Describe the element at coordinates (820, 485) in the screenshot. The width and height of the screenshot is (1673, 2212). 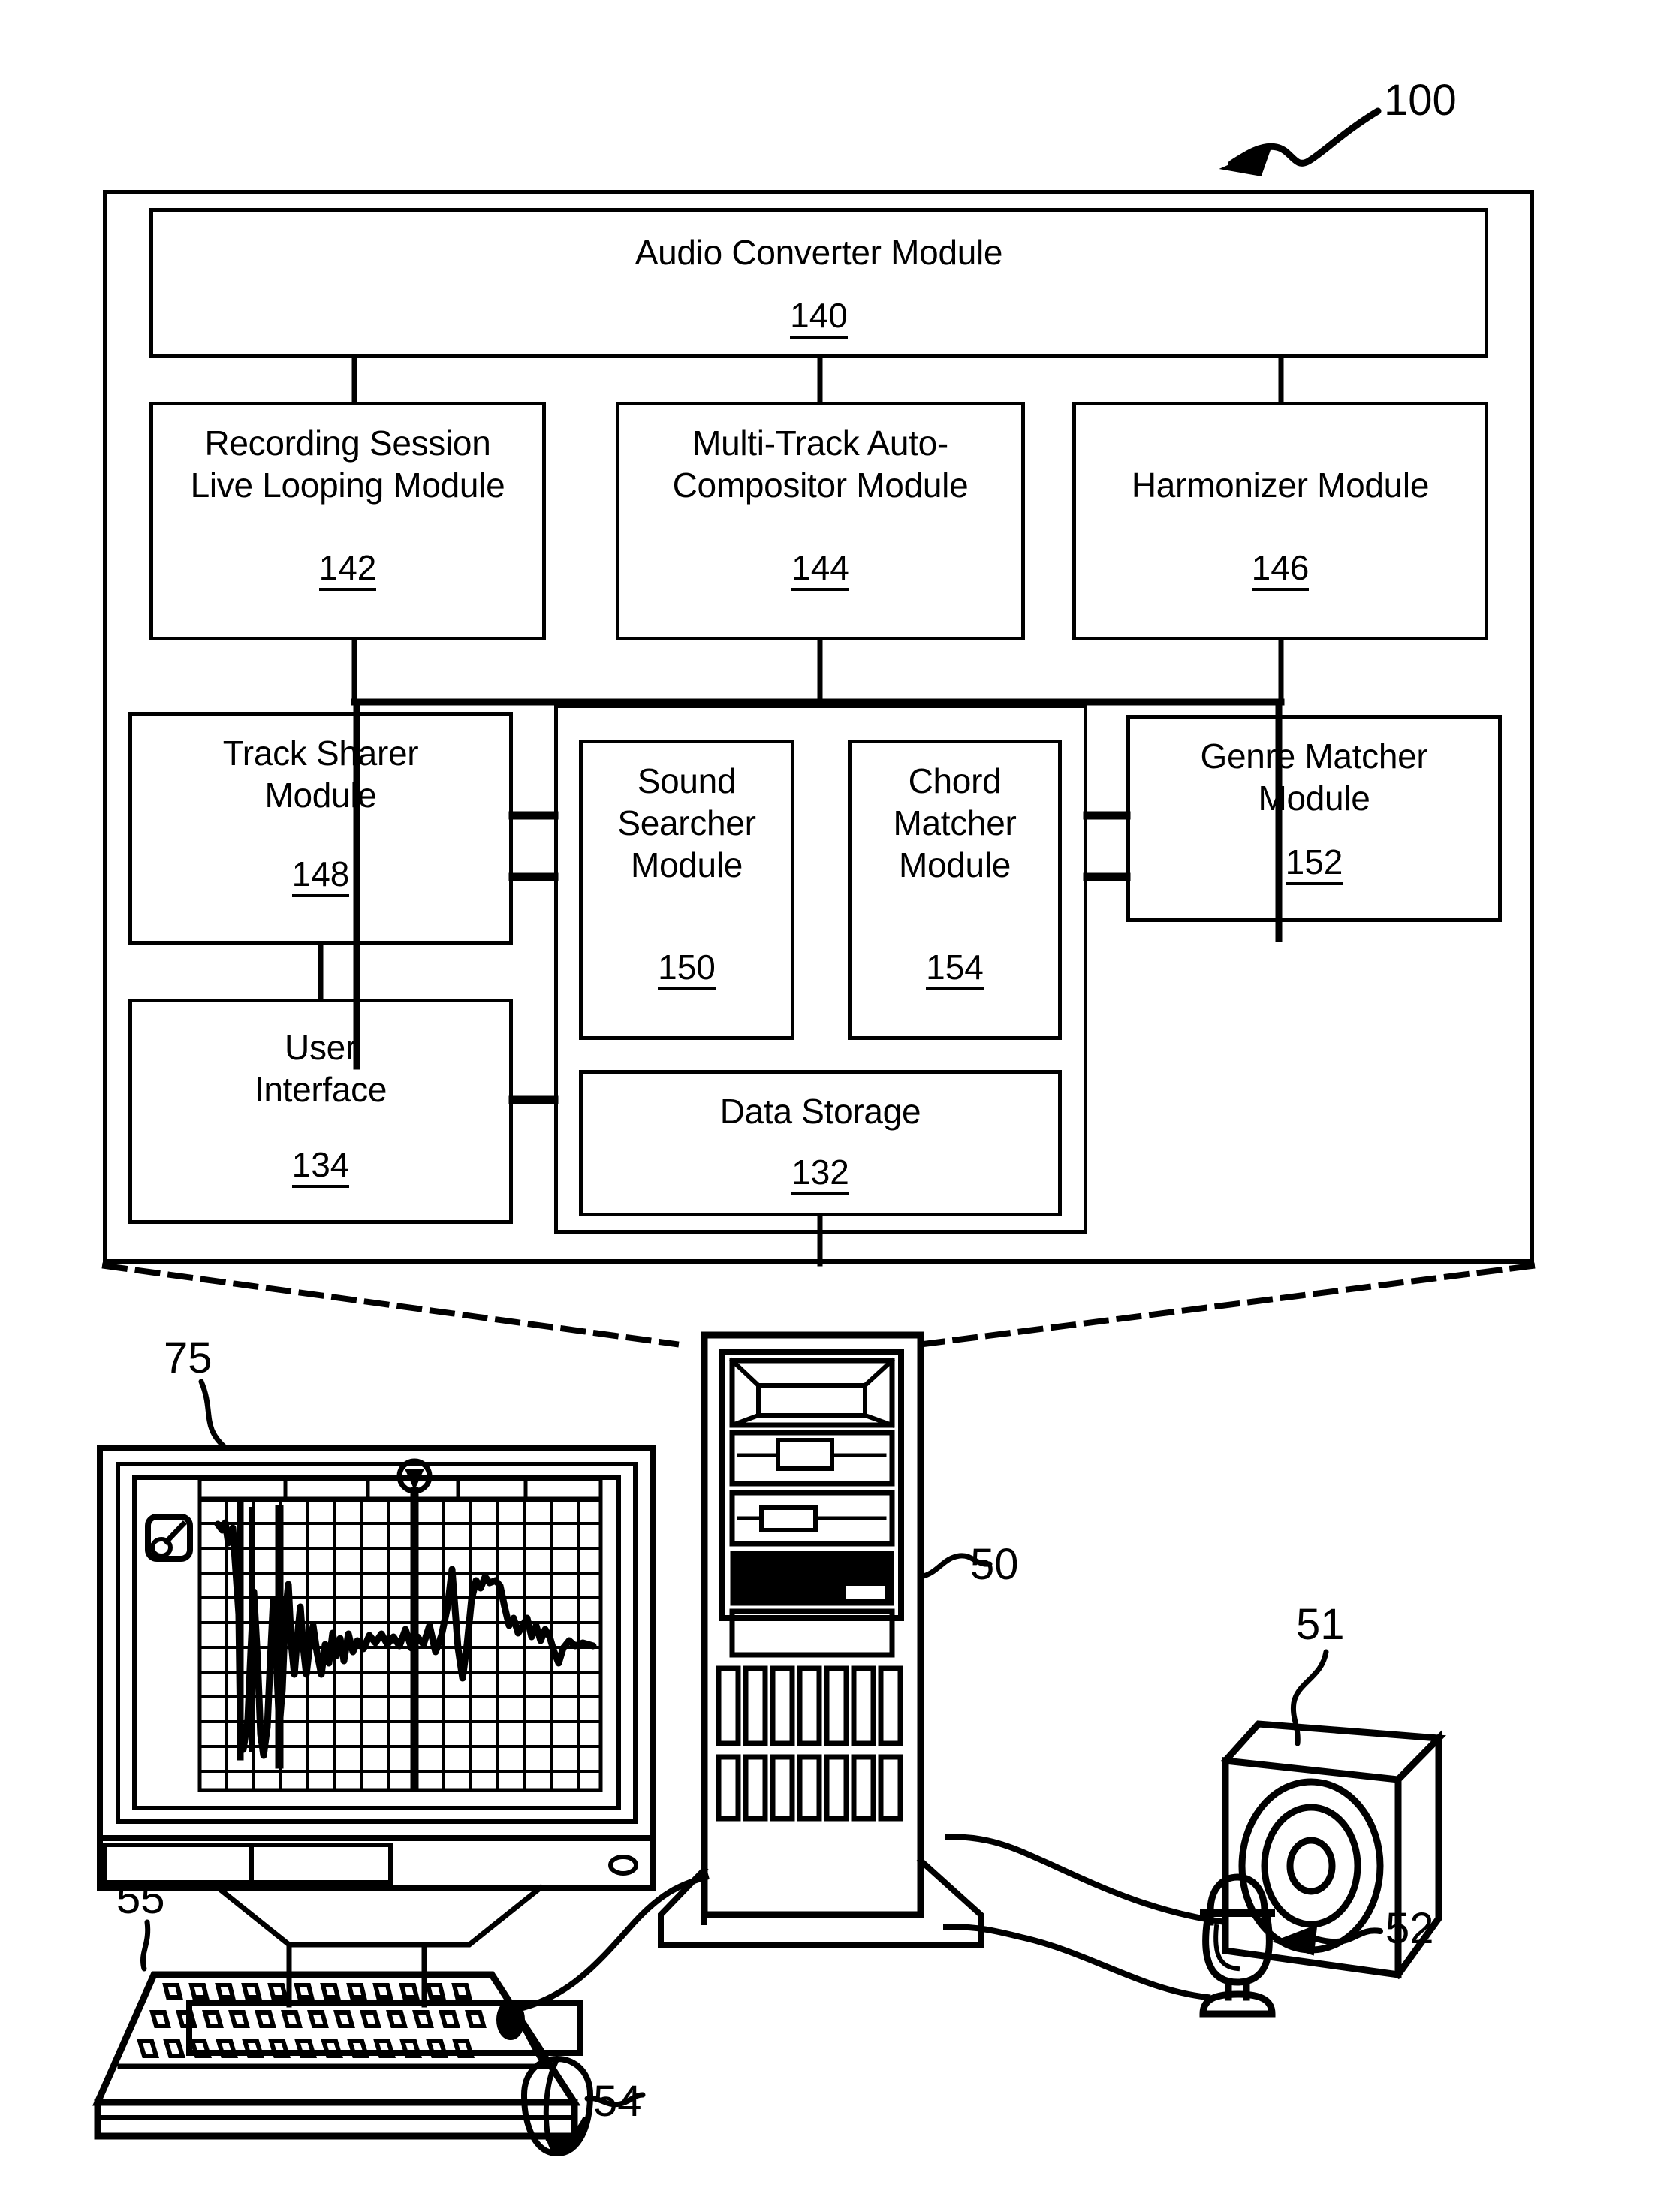
I see `module-title-line2: Compositor Module` at that location.